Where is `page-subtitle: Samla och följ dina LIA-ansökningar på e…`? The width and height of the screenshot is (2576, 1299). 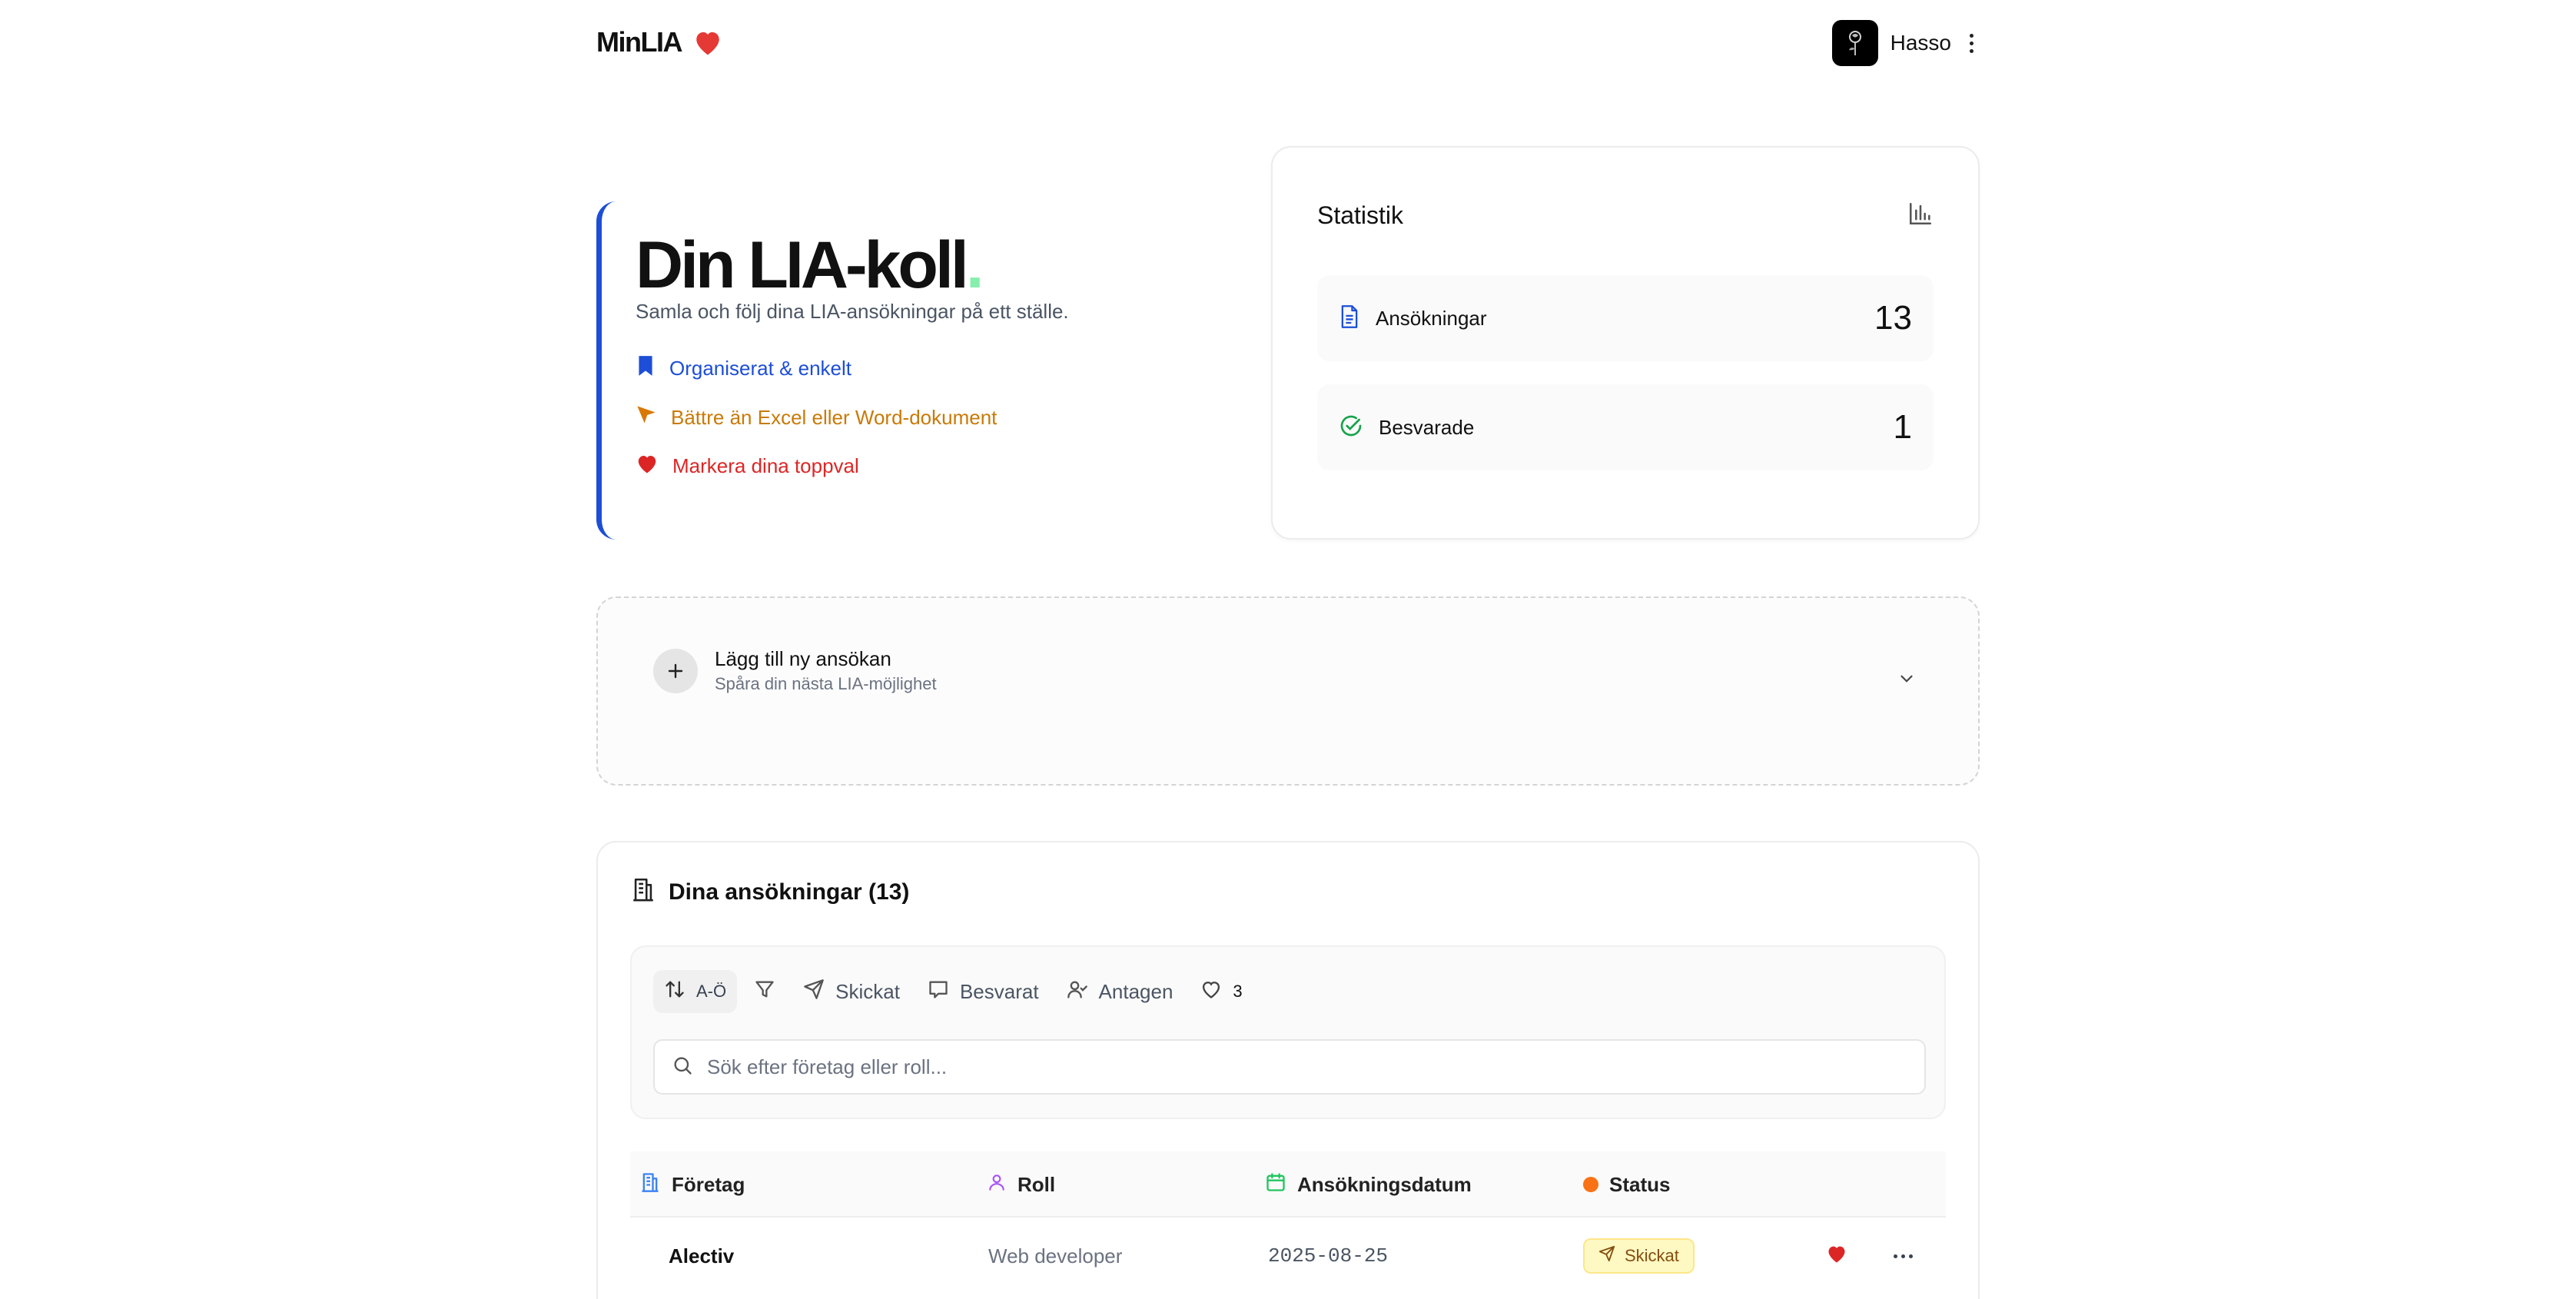 page-subtitle: Samla och följ dina LIA-ansökningar på e… is located at coordinates (852, 311).